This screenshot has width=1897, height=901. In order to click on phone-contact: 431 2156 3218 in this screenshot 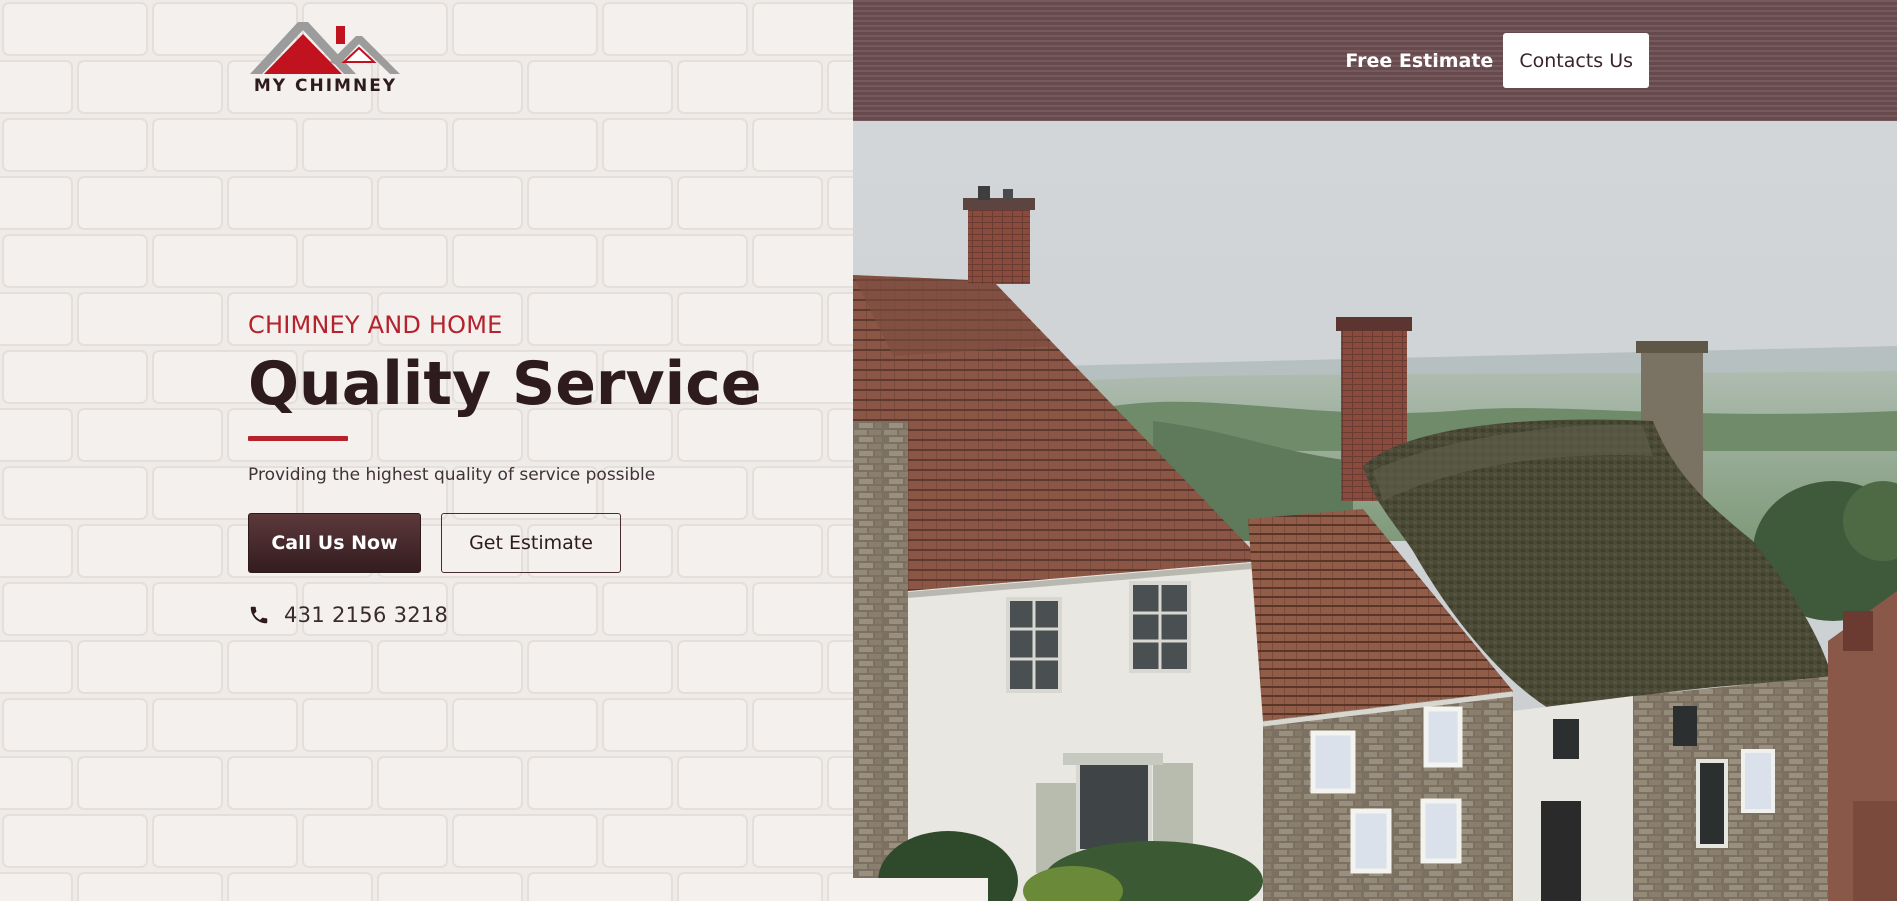, I will do `click(538, 615)`.